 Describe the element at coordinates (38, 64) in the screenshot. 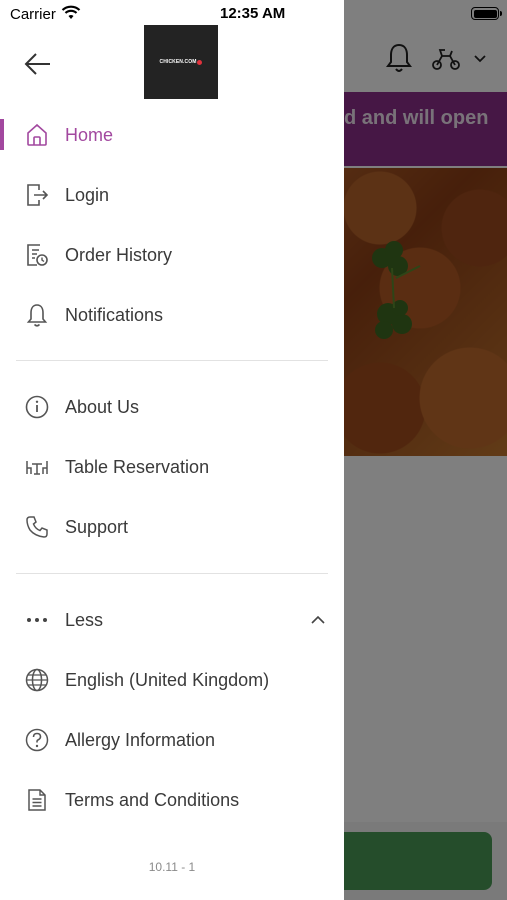

I see `back-arrow-icon` at that location.